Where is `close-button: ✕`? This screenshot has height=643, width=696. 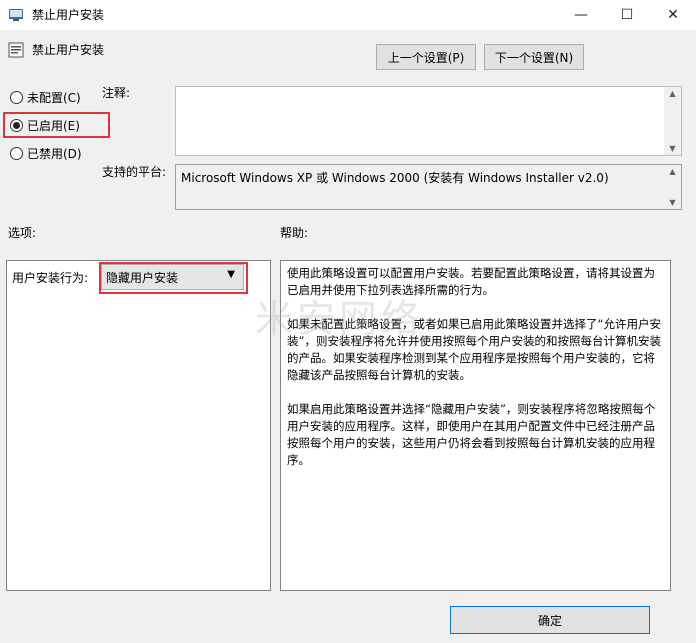
close-button: ✕ is located at coordinates (673, 15).